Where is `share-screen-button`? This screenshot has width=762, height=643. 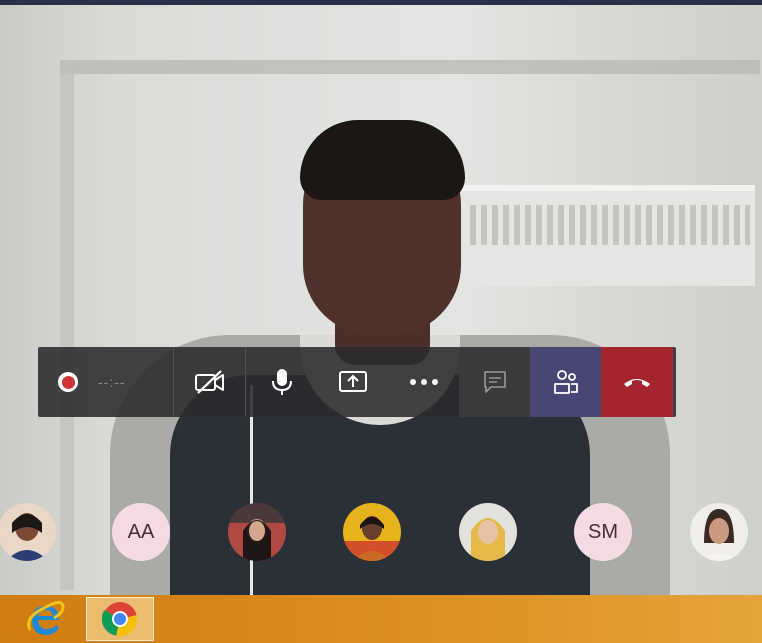 share-screen-button is located at coordinates (352, 382).